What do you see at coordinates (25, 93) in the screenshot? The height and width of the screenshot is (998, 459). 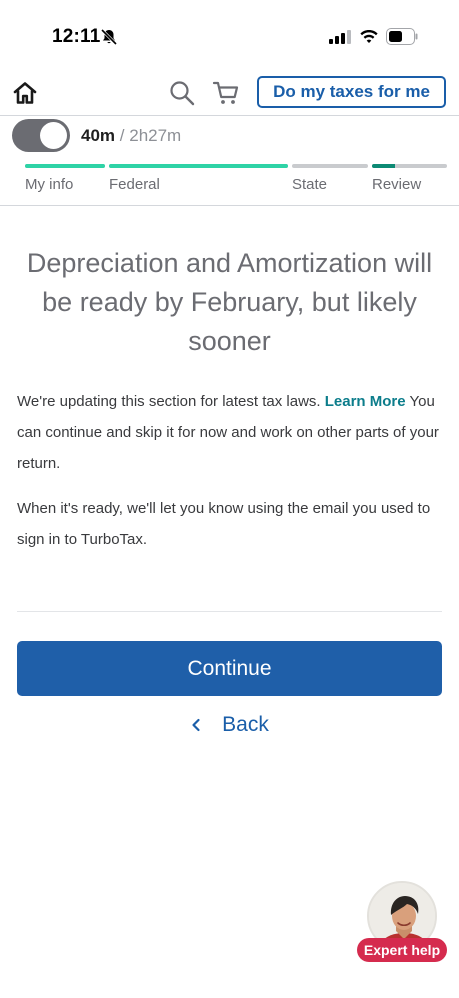 I see `home-icon` at bounding box center [25, 93].